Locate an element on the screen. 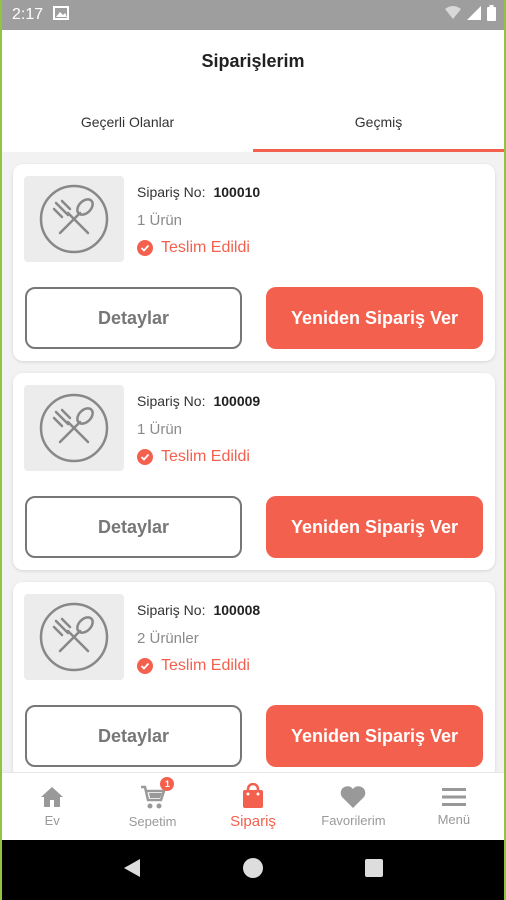  battery-icon is located at coordinates (491, 15).